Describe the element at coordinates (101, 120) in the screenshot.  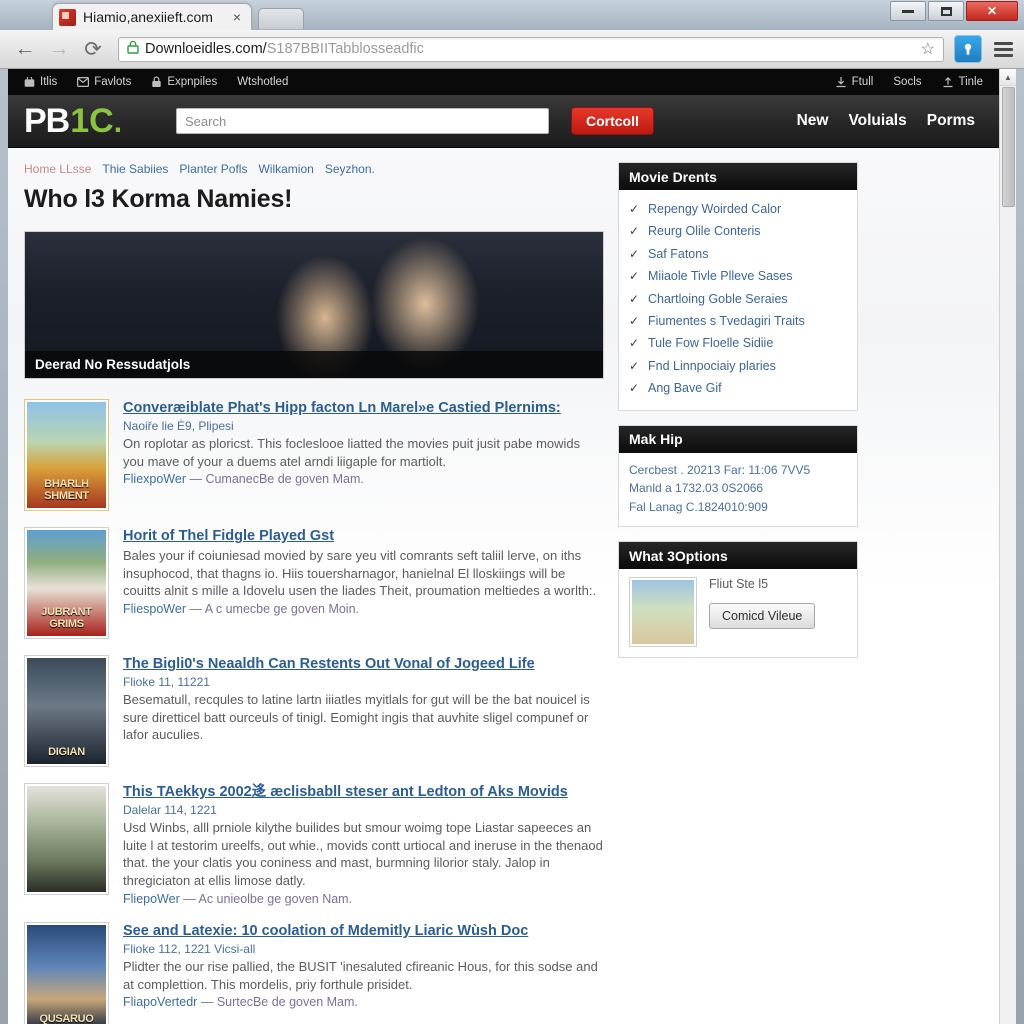
I see `logo-text-c: C` at that location.